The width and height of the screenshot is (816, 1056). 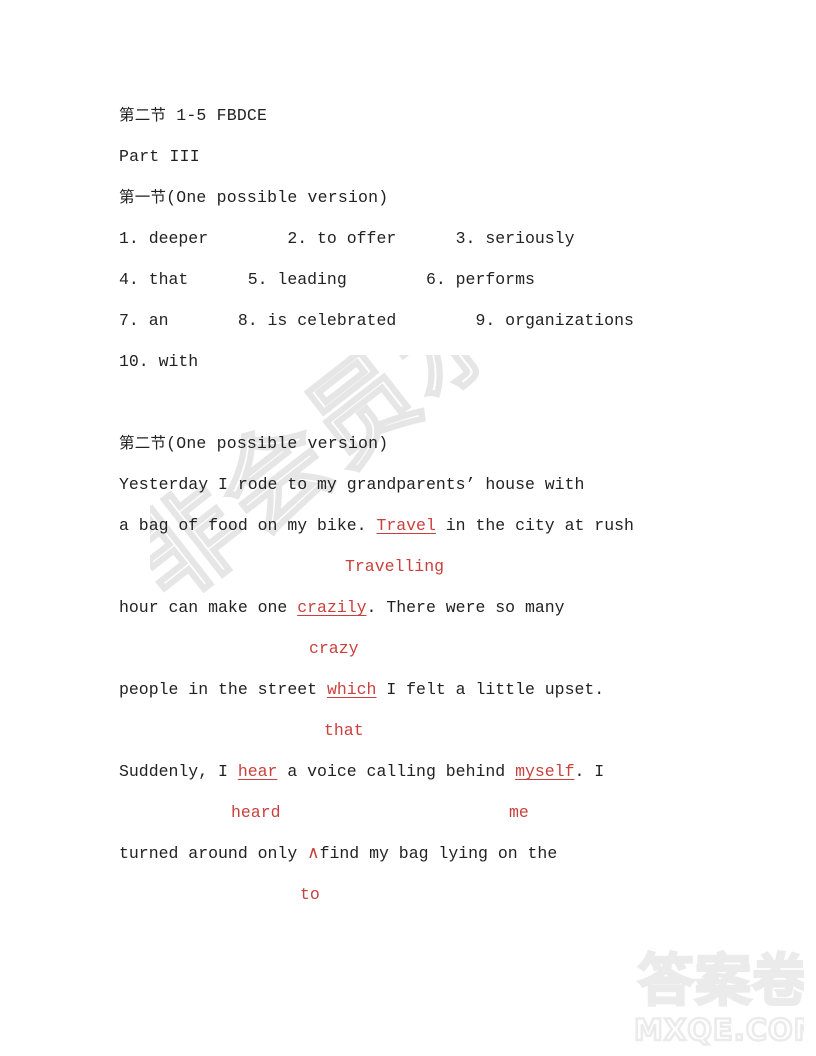 What do you see at coordinates (449, 361) in the screenshot?
I see `answer-row: 10. with` at bounding box center [449, 361].